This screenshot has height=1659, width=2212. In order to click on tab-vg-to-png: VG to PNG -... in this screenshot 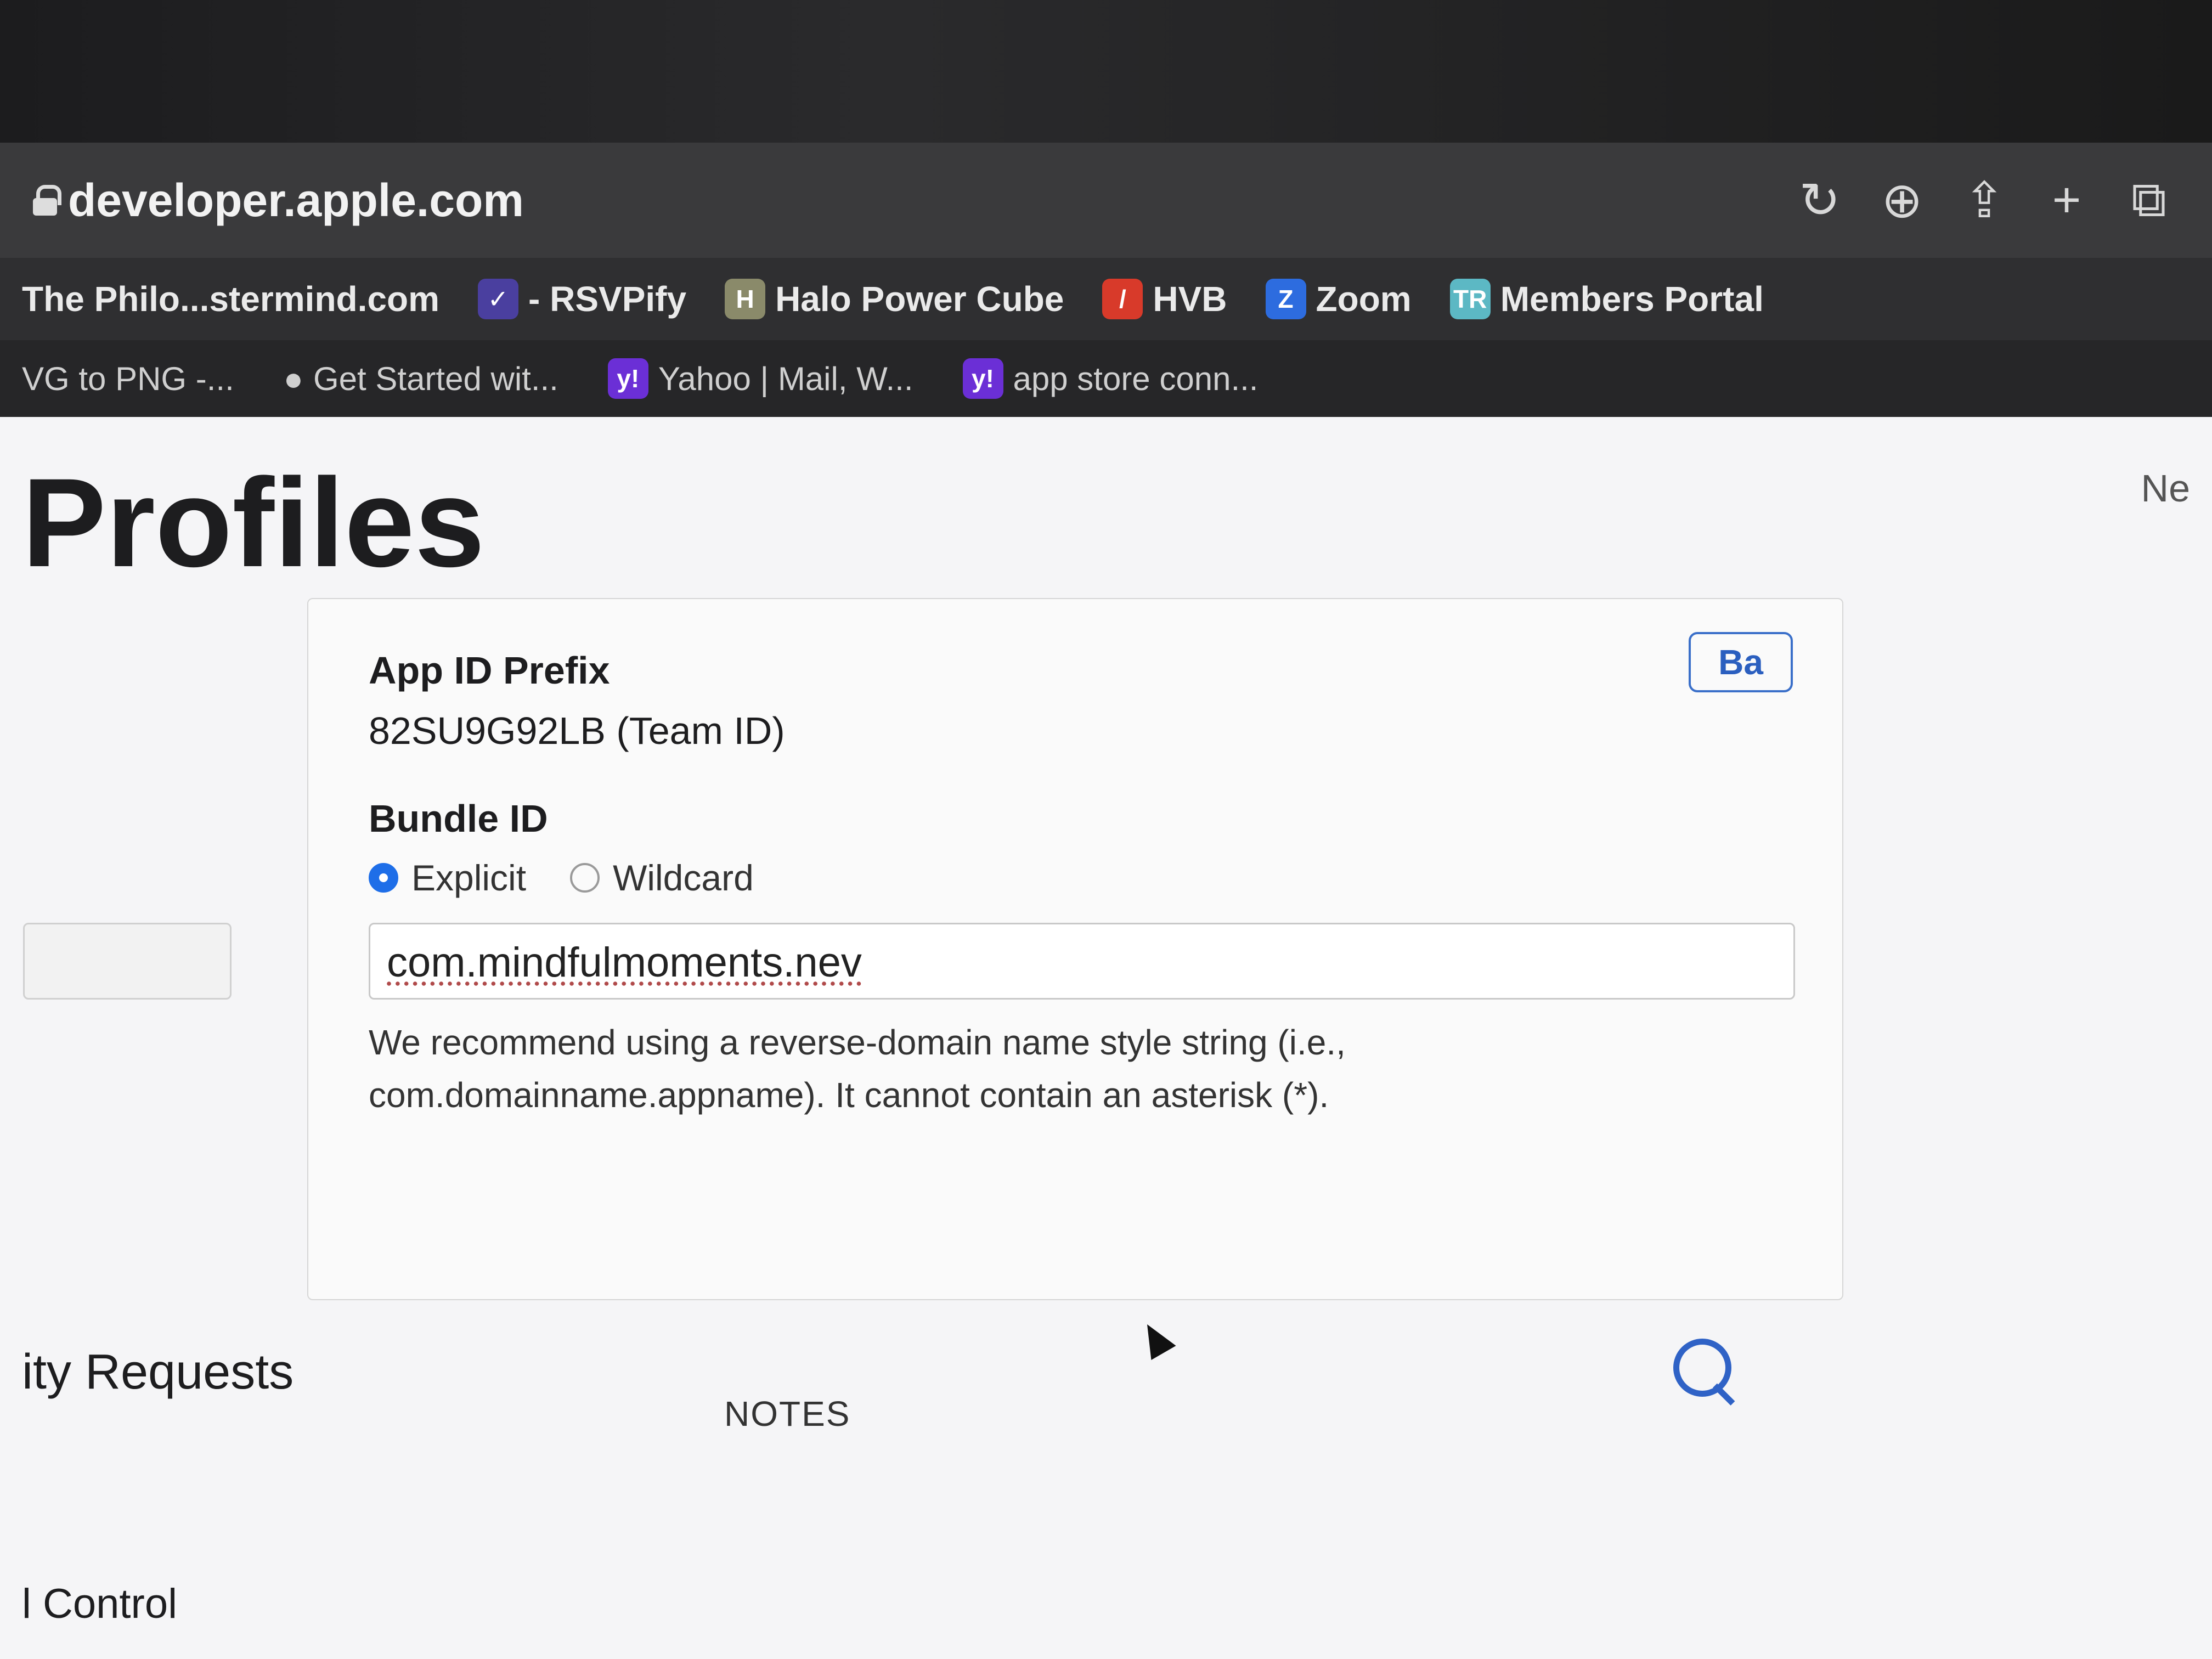, I will do `click(128, 379)`.